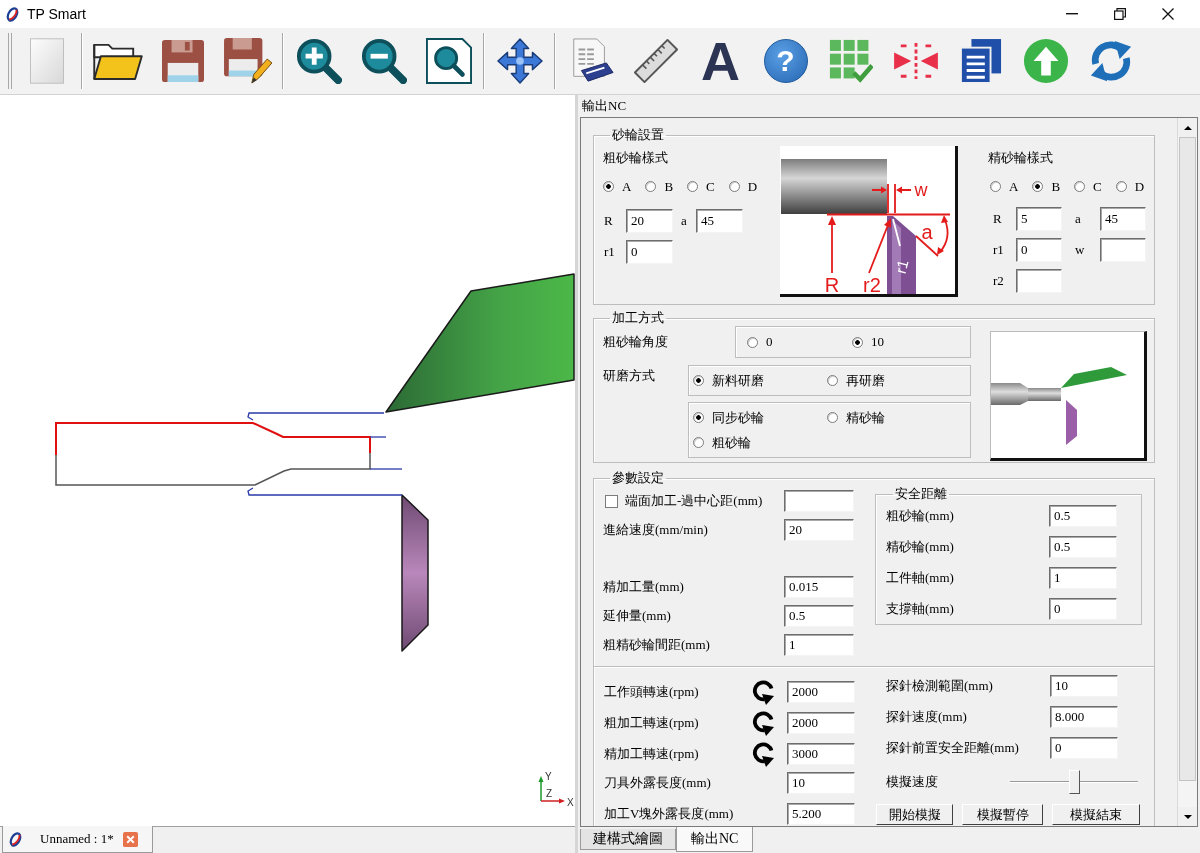 This screenshot has width=1200, height=853. I want to click on restore-icon, so click(1120, 14).